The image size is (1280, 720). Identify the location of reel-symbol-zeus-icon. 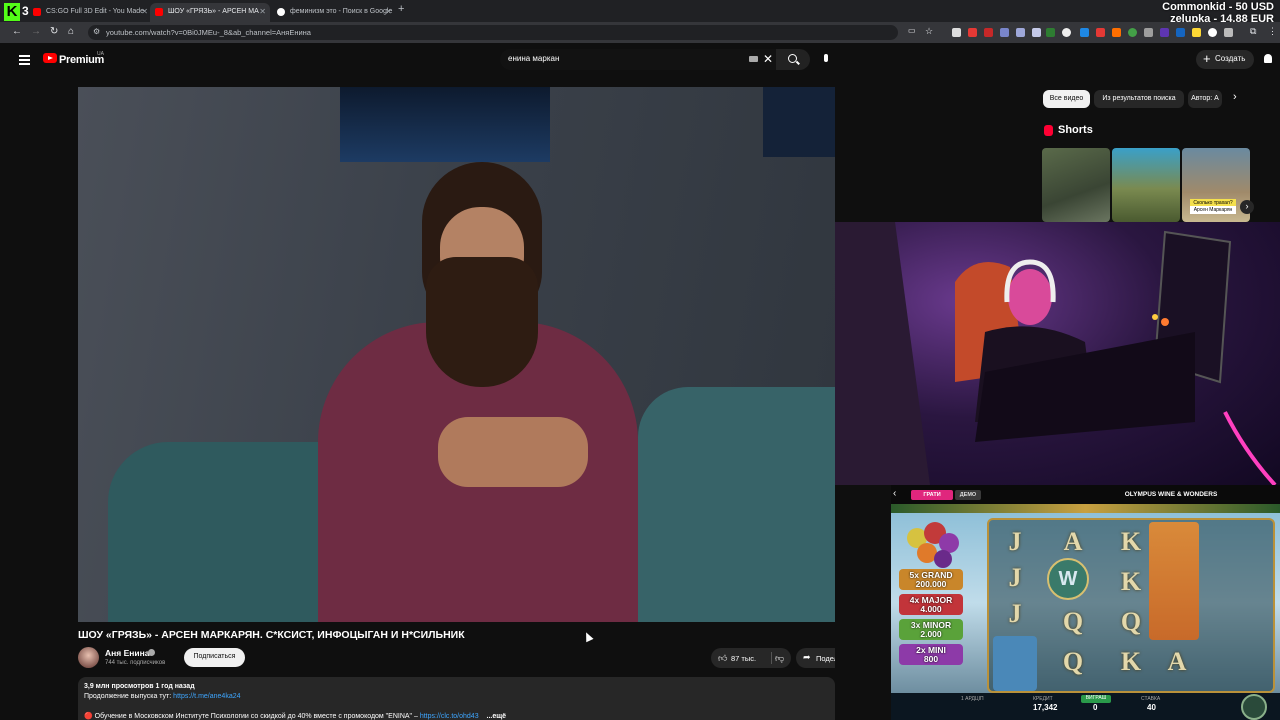
(1174, 581).